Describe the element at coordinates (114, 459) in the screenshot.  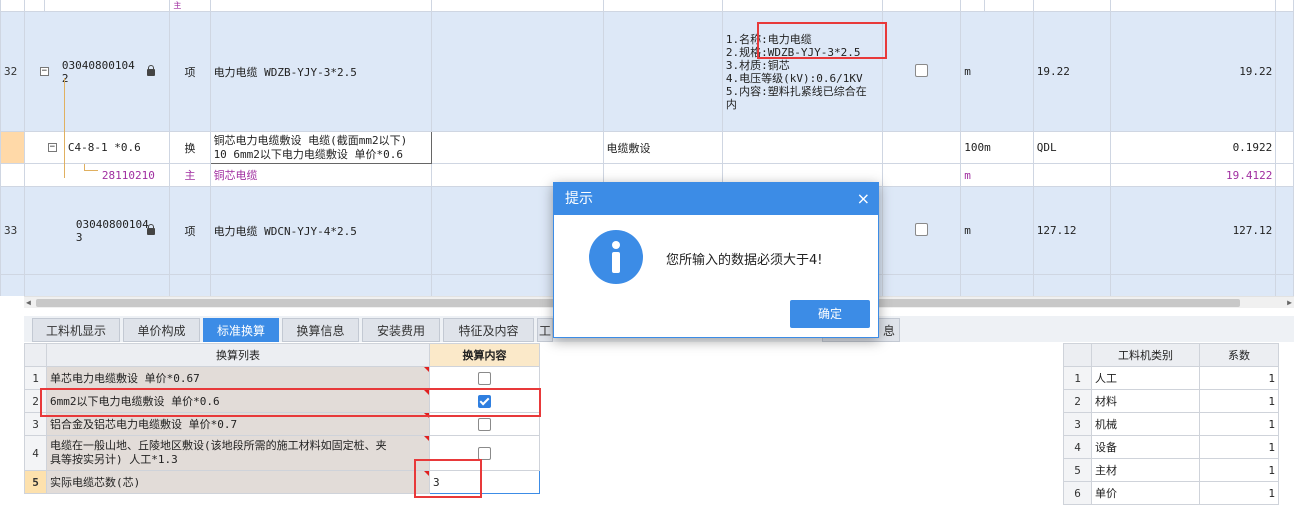
I see `conversion-label-line2: 具等按实另计) 人工*1.3` at that location.